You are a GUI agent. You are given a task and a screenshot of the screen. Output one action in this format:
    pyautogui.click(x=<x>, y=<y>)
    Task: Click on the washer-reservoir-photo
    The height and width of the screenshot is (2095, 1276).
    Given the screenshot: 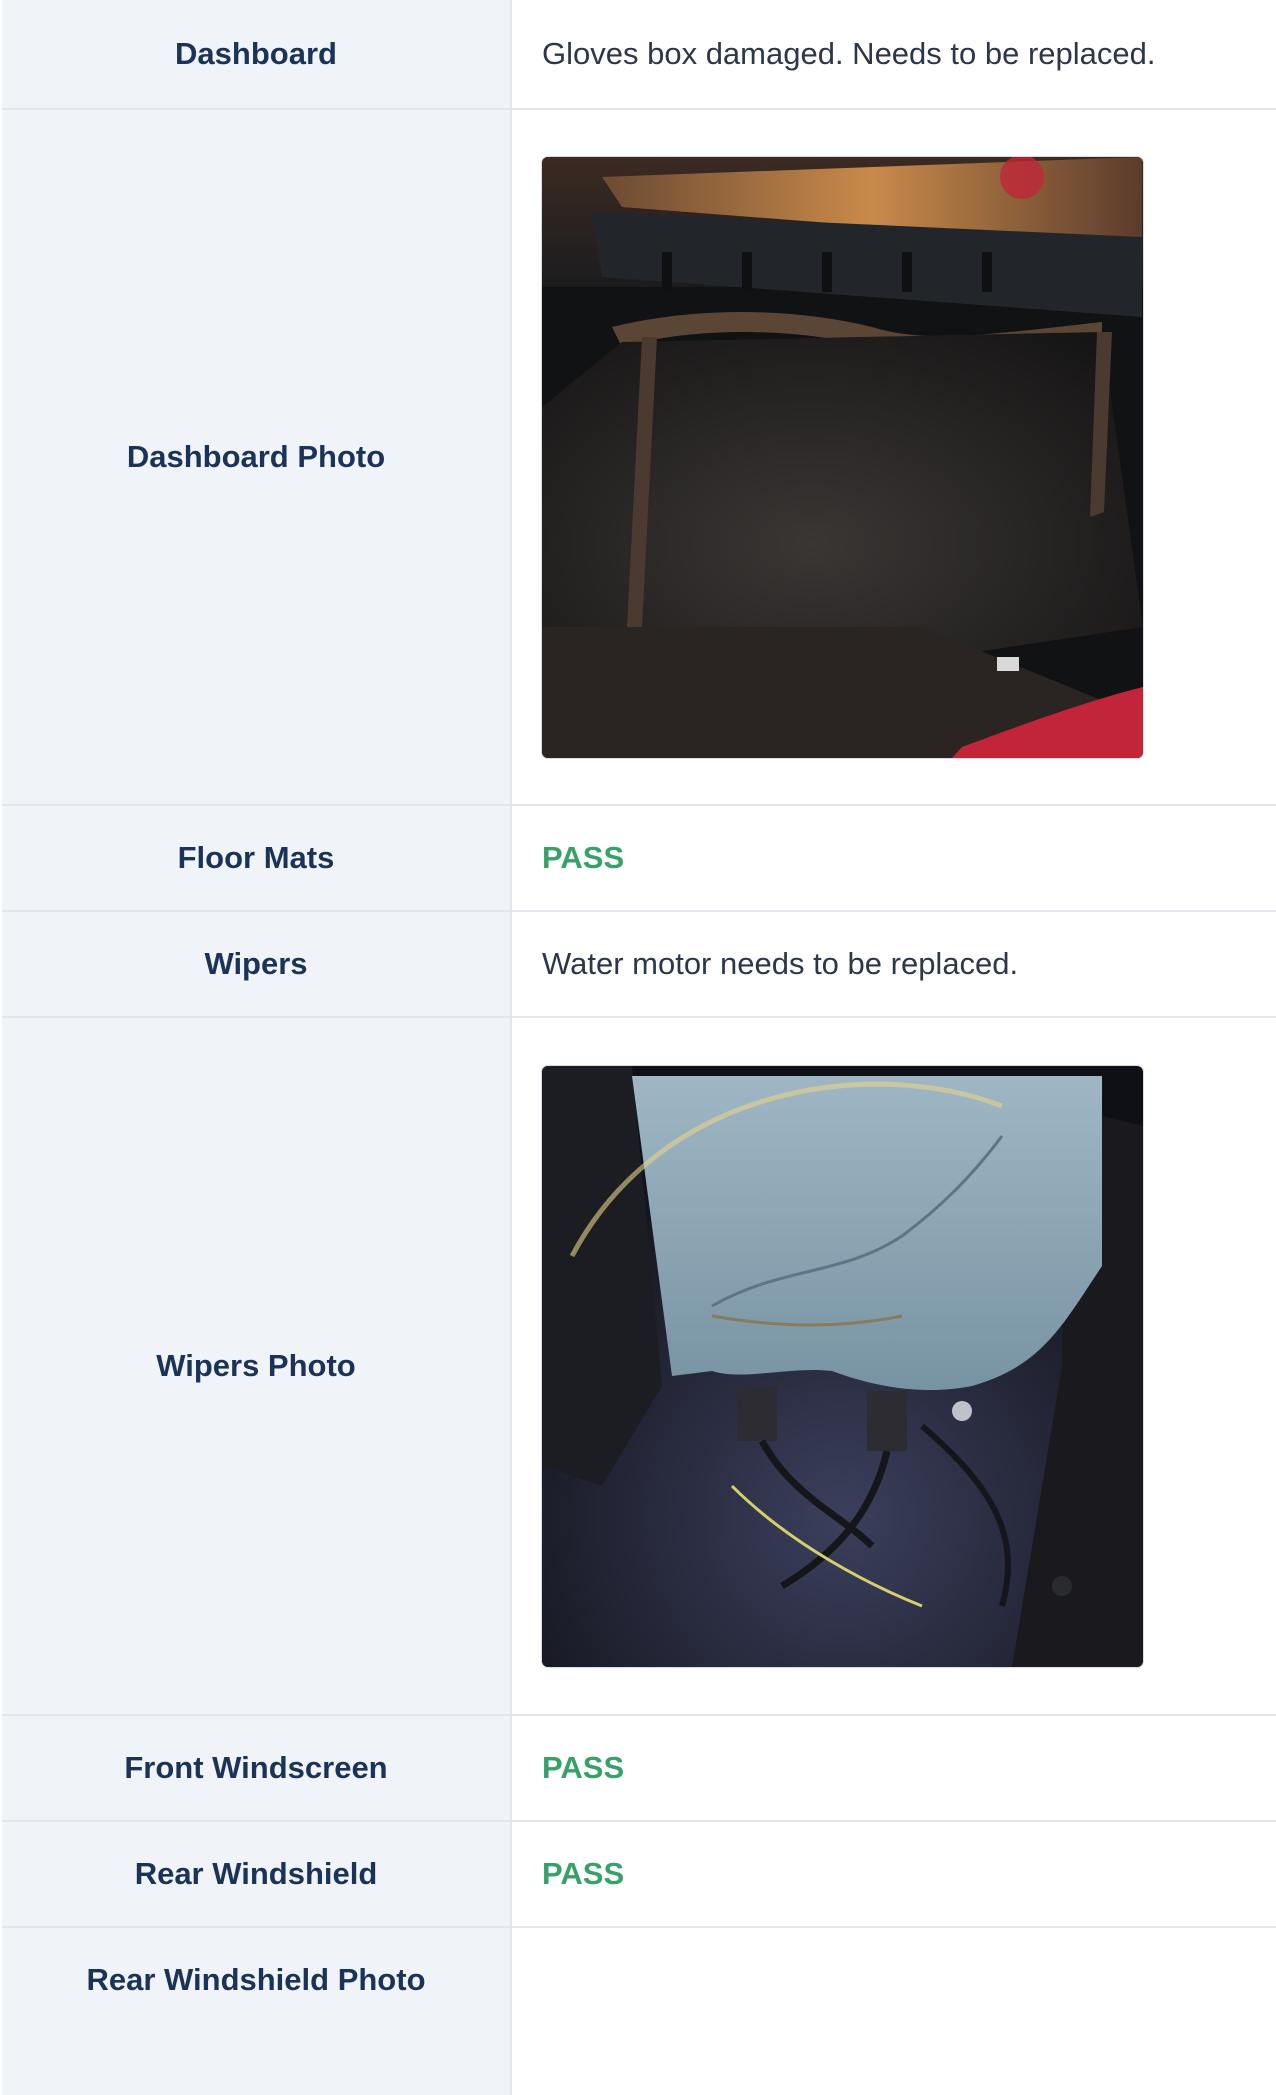 What is the action you would take?
    pyautogui.click(x=842, y=1366)
    